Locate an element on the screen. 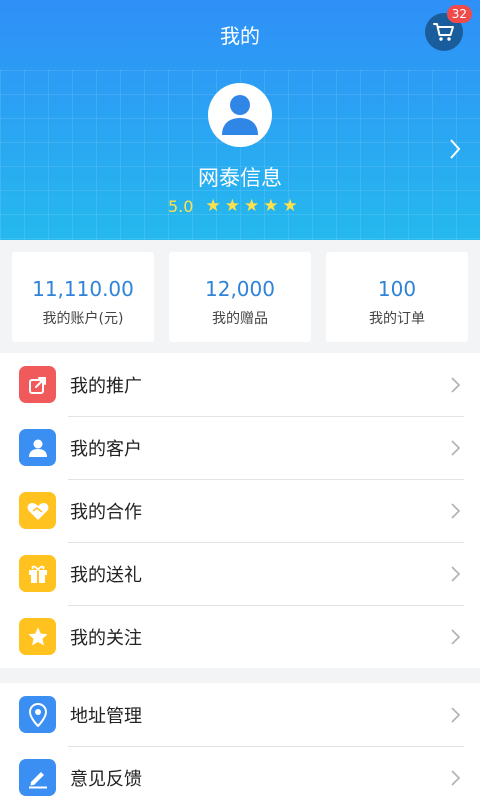 The image size is (480, 809). avatar is located at coordinates (240, 115).